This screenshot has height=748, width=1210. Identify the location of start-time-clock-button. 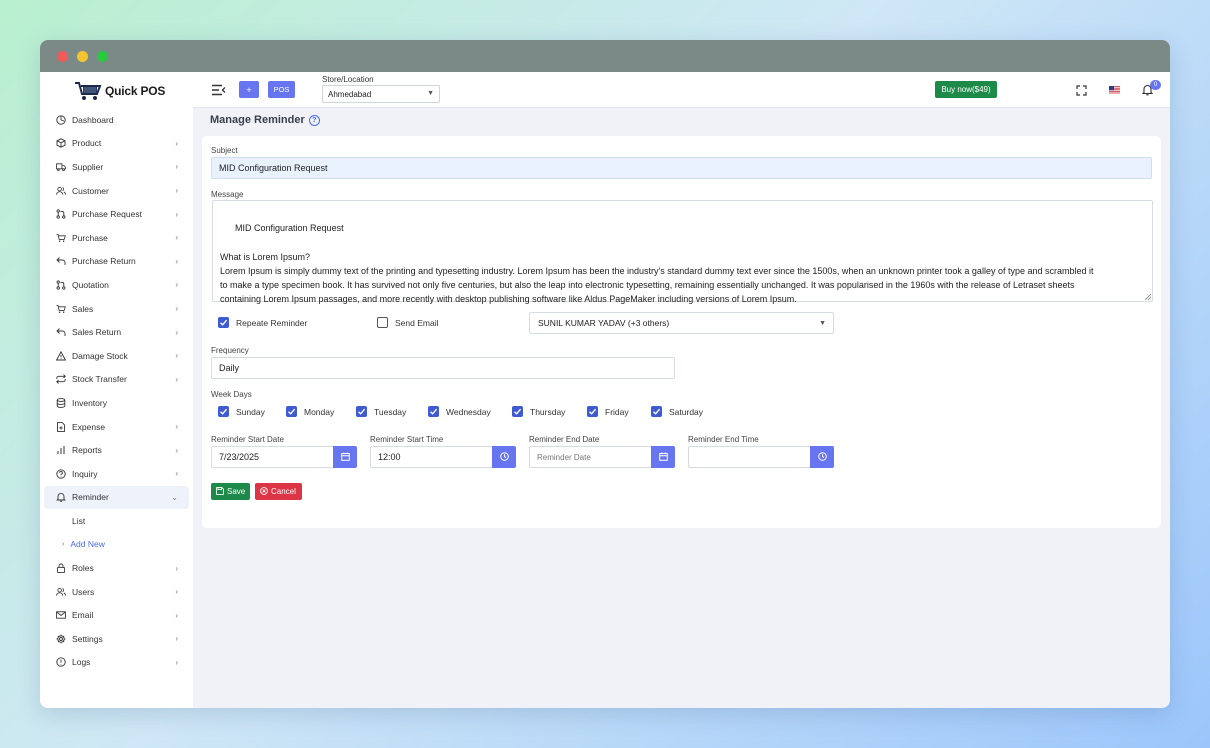
(504, 457).